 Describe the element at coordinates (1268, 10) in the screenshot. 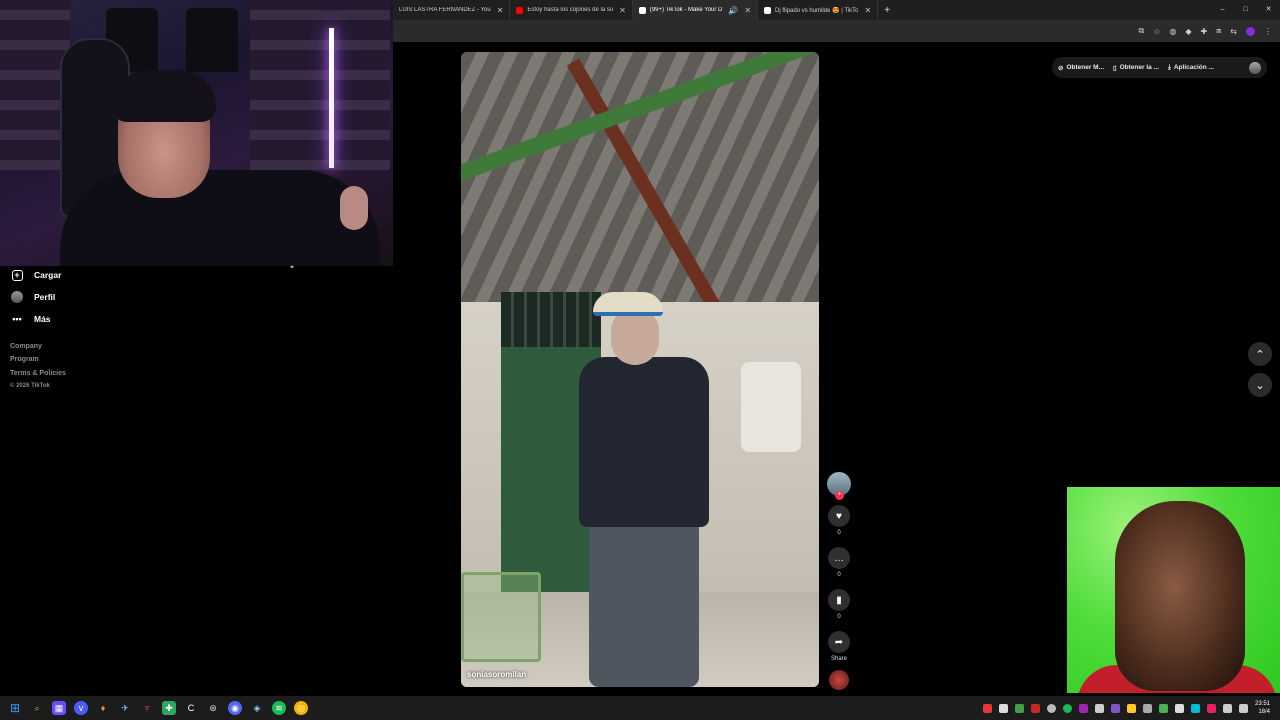

I see `close-window-button: ✕` at that location.